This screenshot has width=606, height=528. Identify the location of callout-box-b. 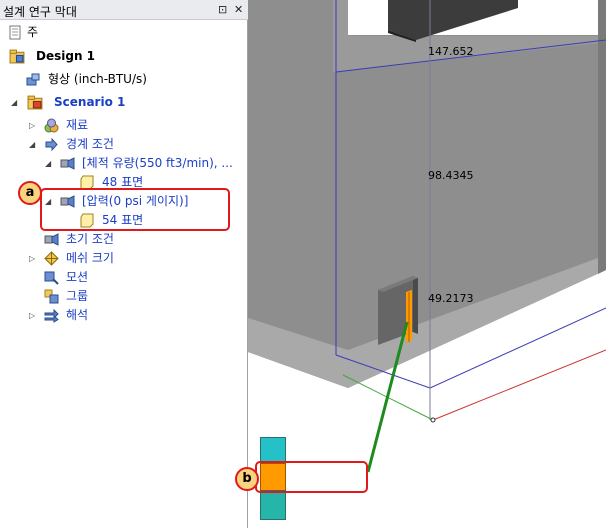
(311, 477).